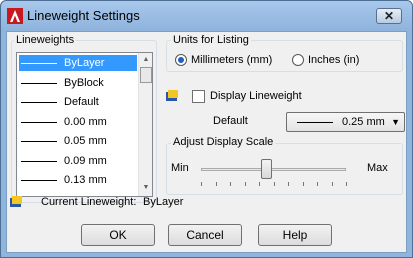  What do you see at coordinates (146, 75) in the screenshot?
I see `scroll-thumb` at bounding box center [146, 75].